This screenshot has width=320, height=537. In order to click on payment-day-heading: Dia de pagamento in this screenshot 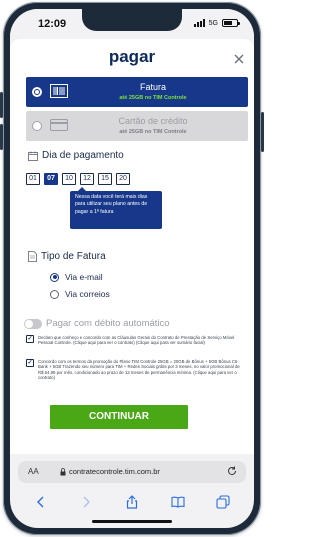, I will do `click(76, 155)`.